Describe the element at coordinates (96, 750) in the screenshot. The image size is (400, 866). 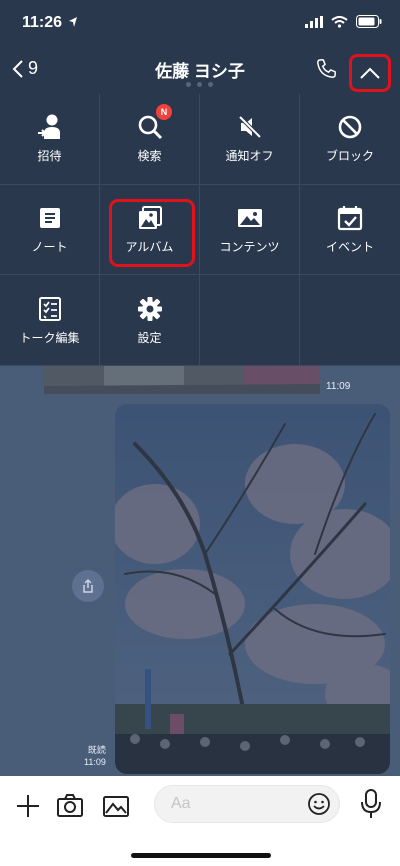
I see `read-label: 既読` at that location.